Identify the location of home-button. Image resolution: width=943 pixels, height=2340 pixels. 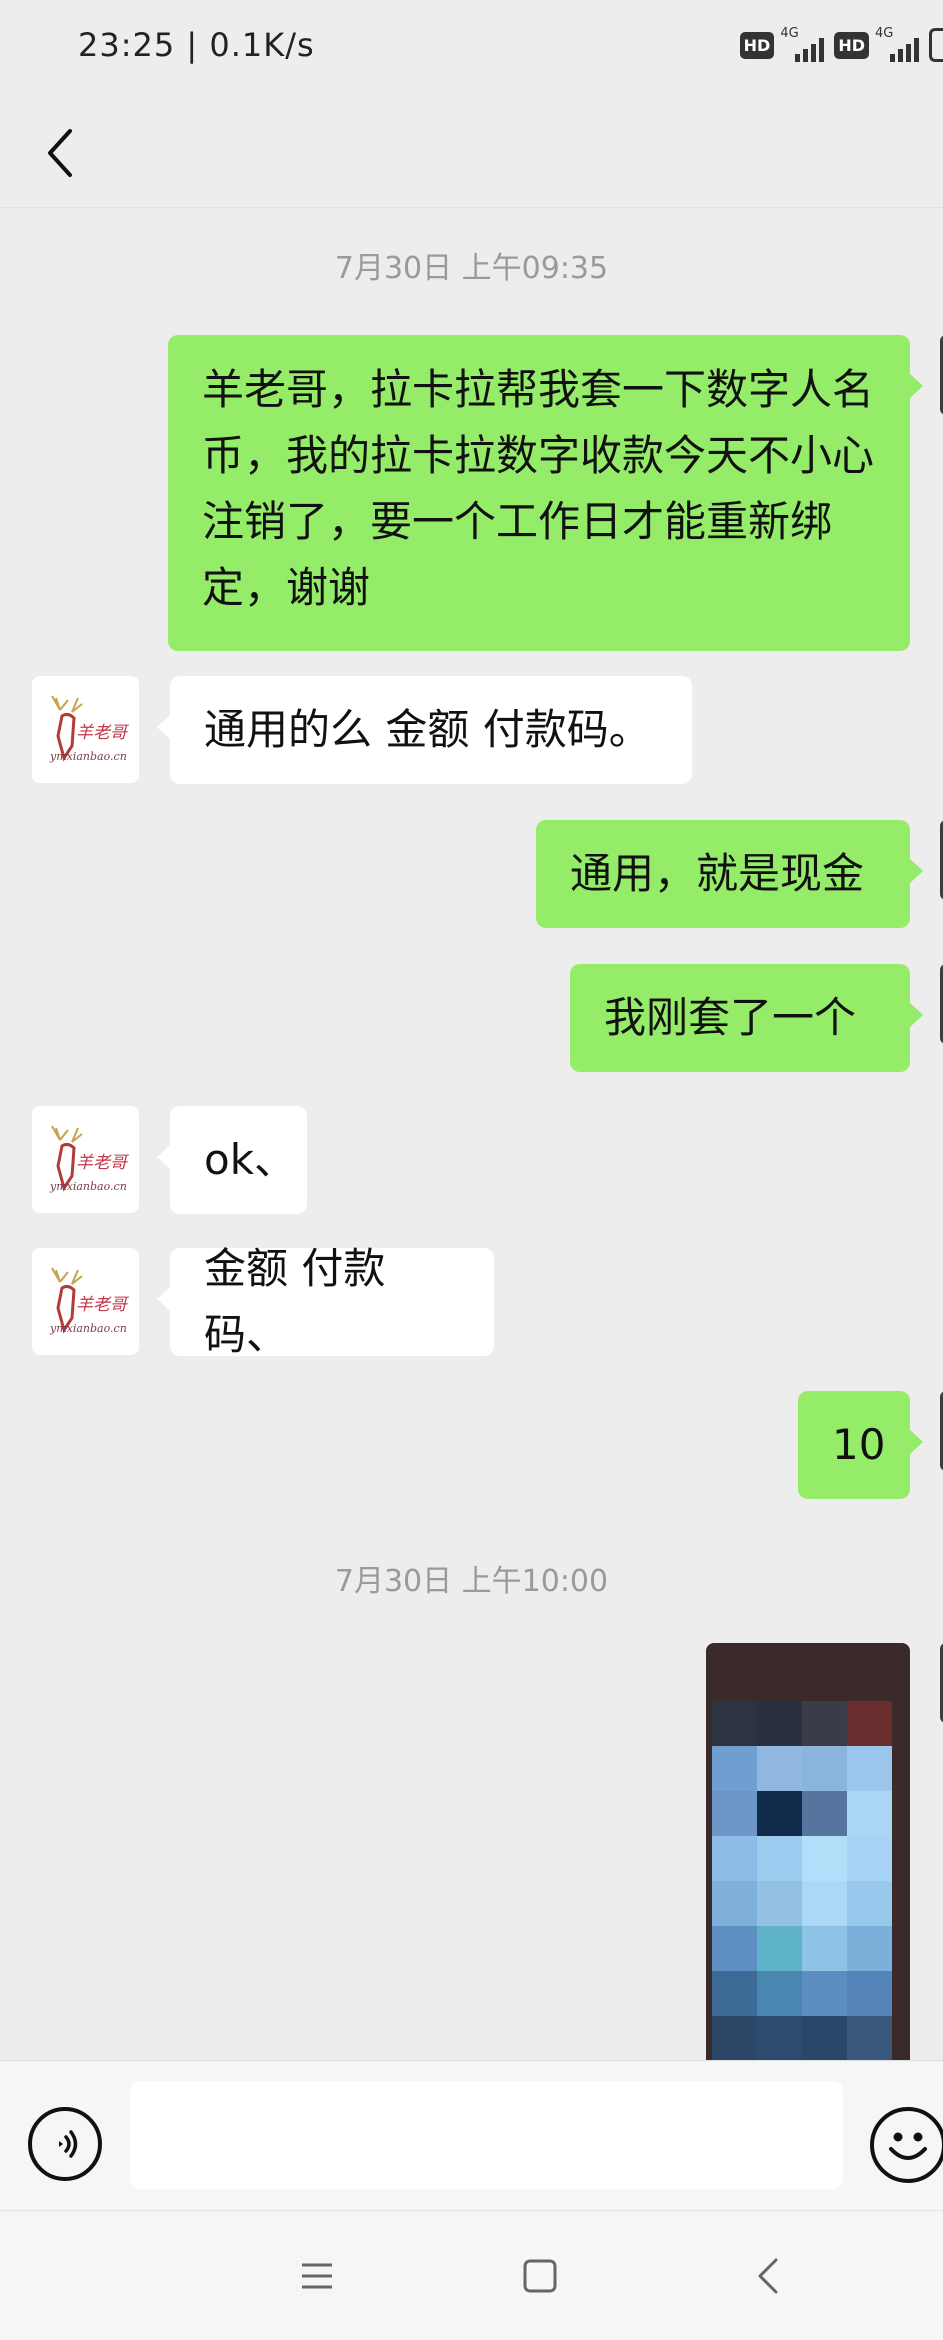
(540, 2276).